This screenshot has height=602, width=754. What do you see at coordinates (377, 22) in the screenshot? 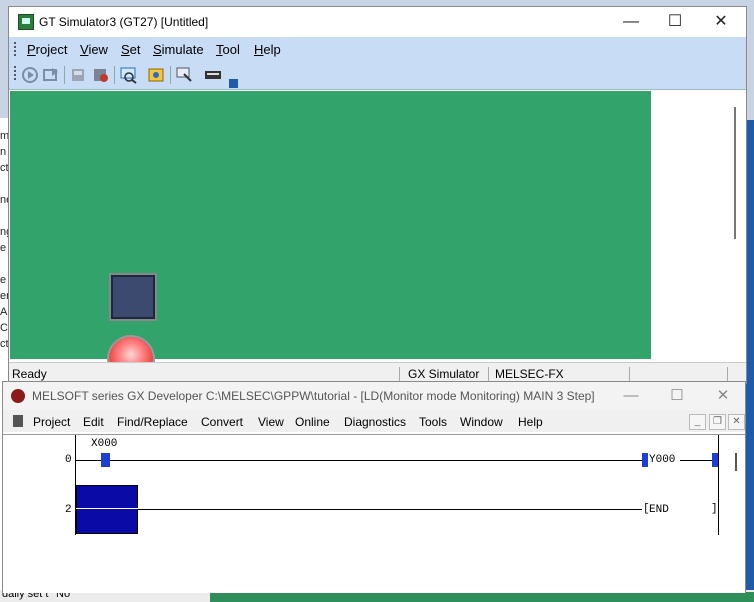
I see `gt-title-bar: GT Simulator3 (GT27) [Untitled] — ☐ ✕` at bounding box center [377, 22].